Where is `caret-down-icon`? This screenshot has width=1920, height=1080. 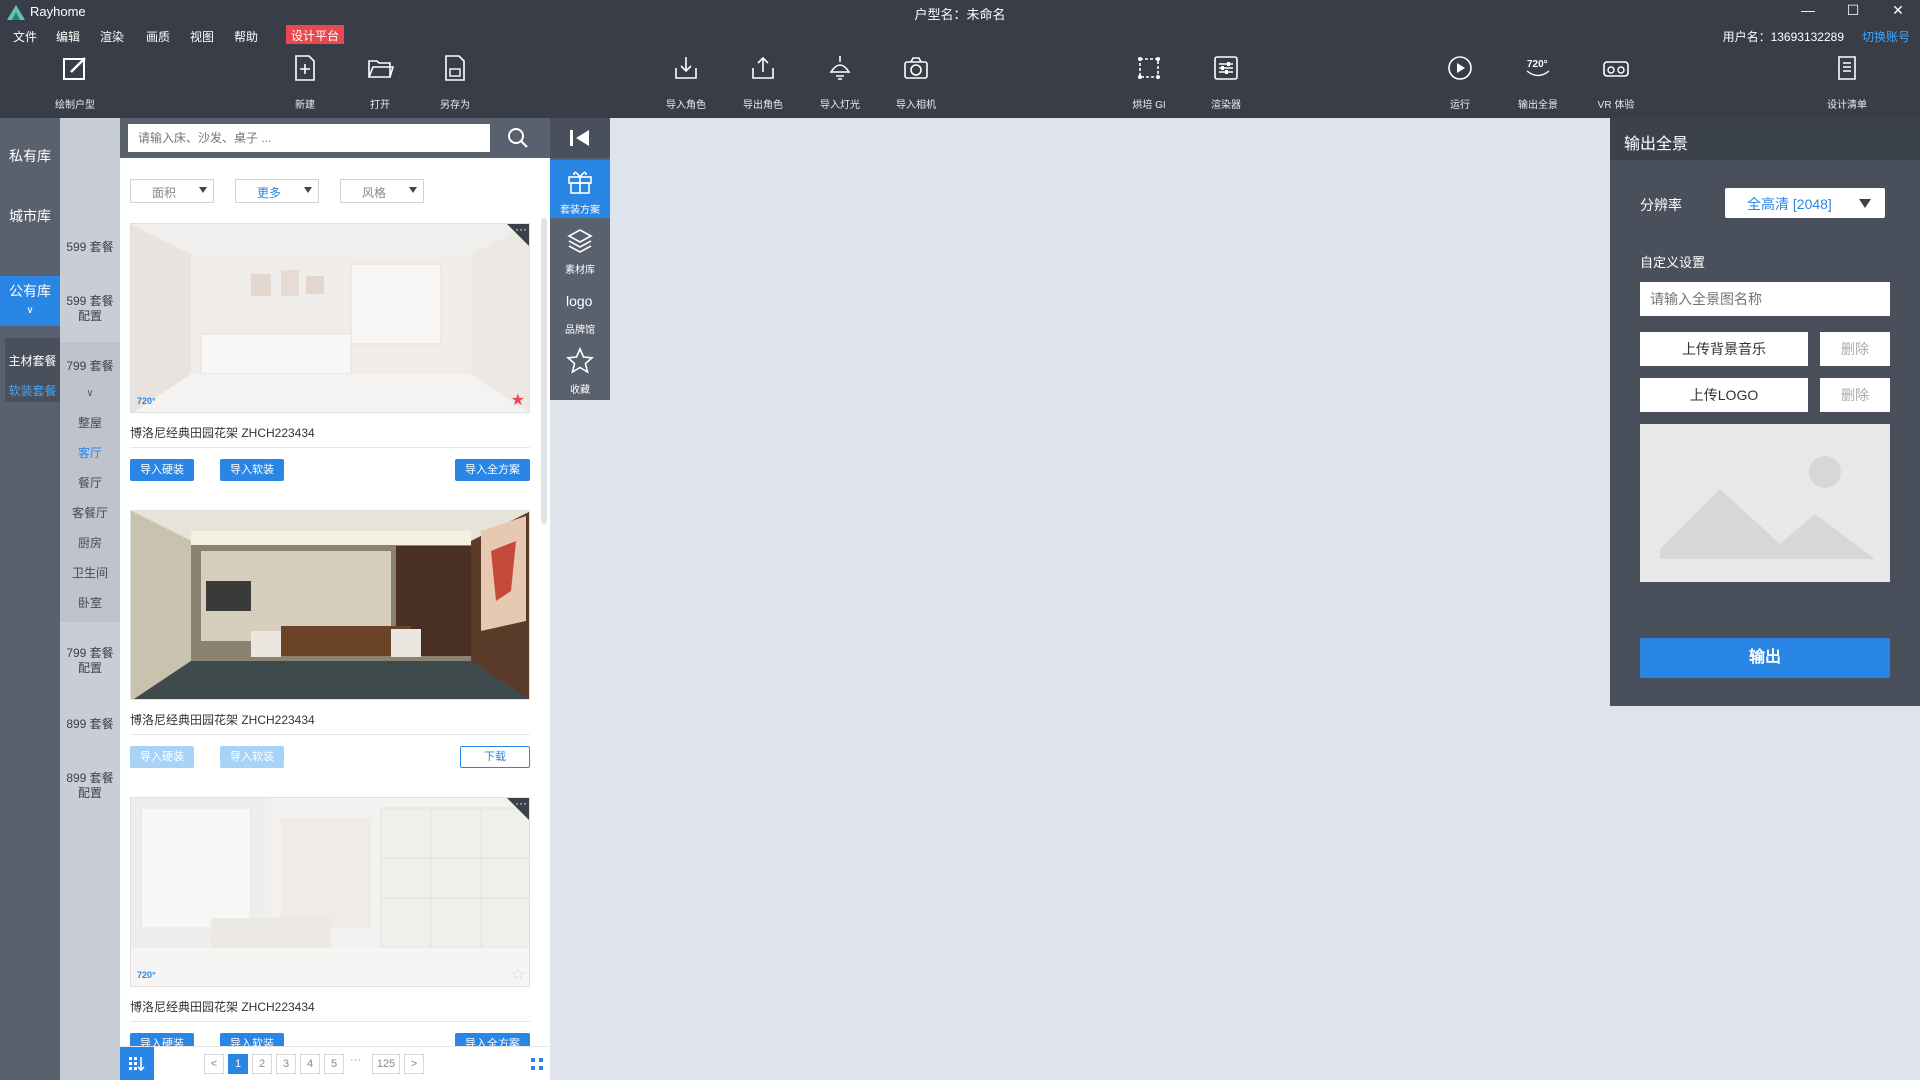
caret-down-icon is located at coordinates (203, 190).